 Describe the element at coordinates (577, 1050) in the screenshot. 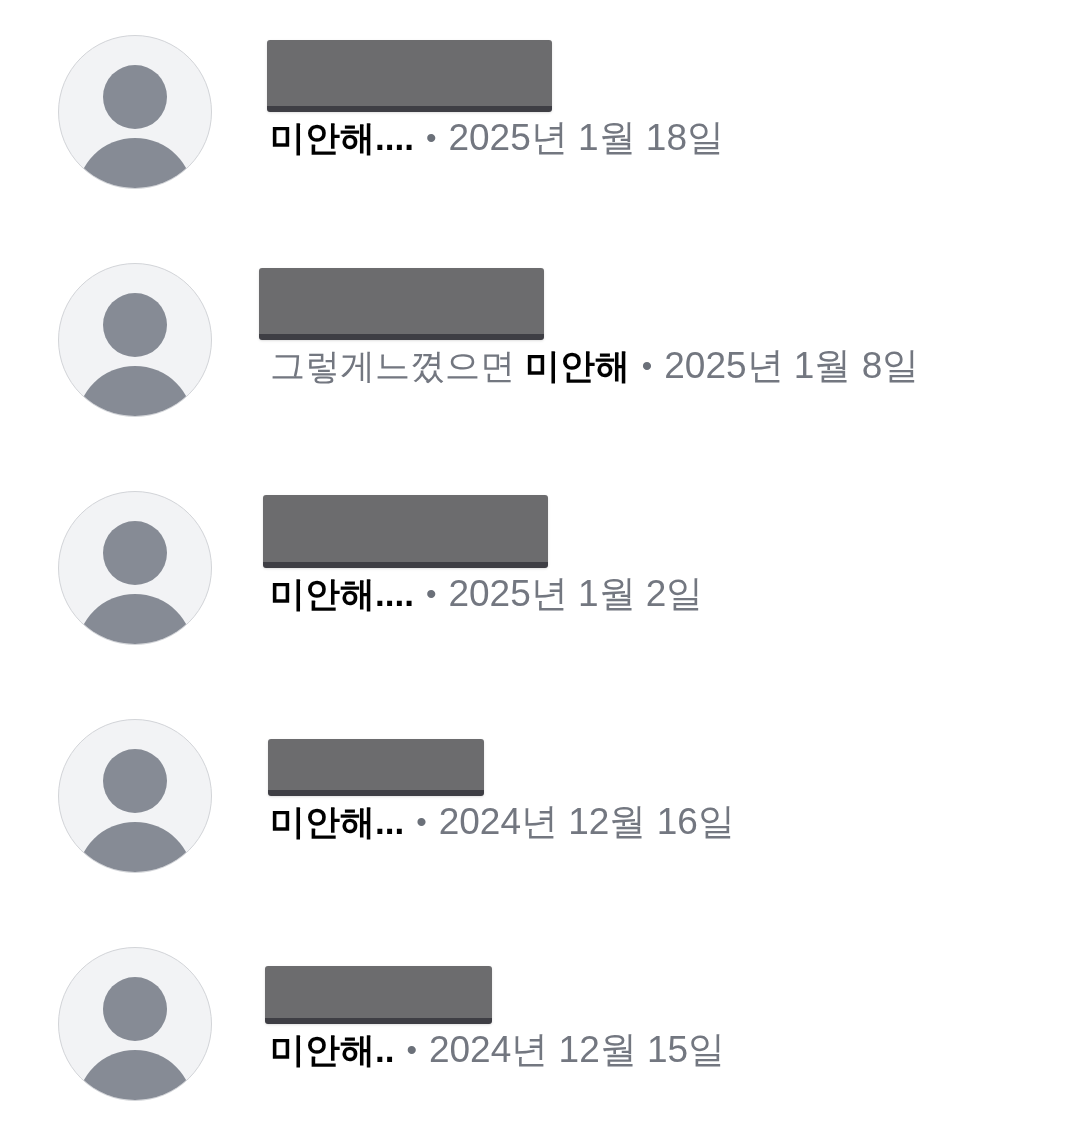

I see `message-date: 2024년 12월 15일` at that location.